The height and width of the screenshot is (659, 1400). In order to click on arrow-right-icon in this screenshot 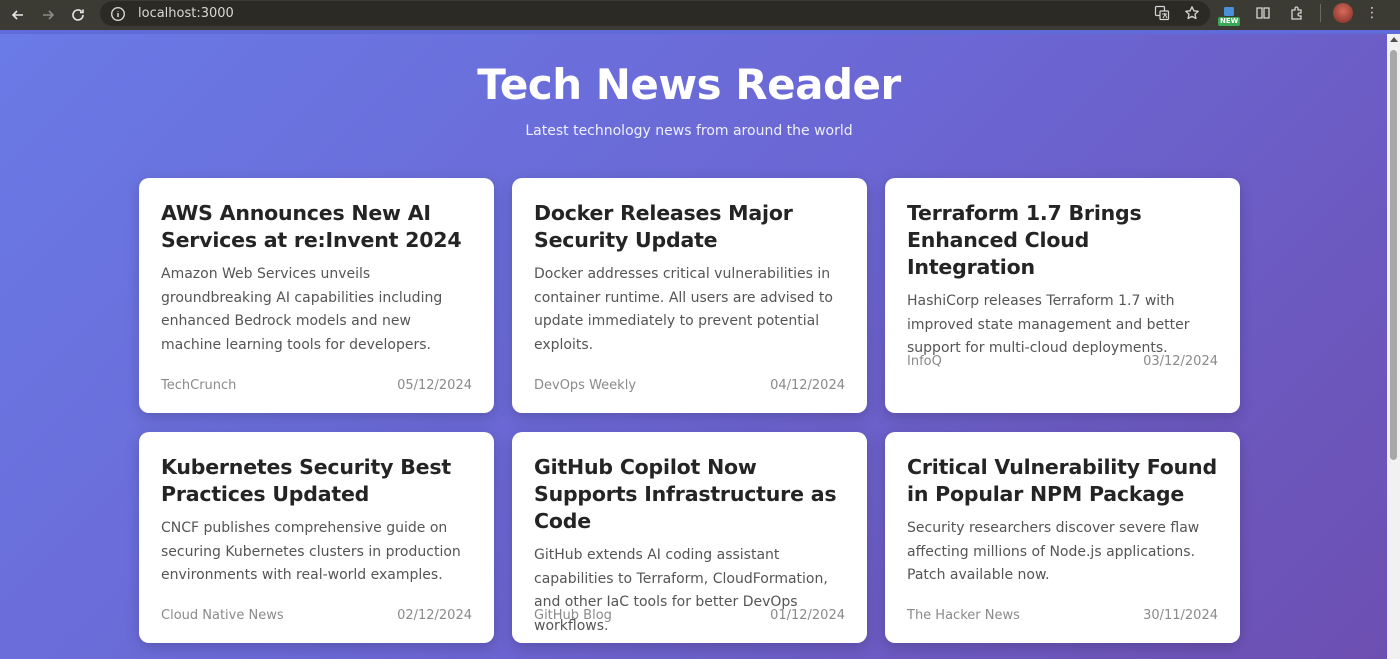, I will do `click(49, 15)`.